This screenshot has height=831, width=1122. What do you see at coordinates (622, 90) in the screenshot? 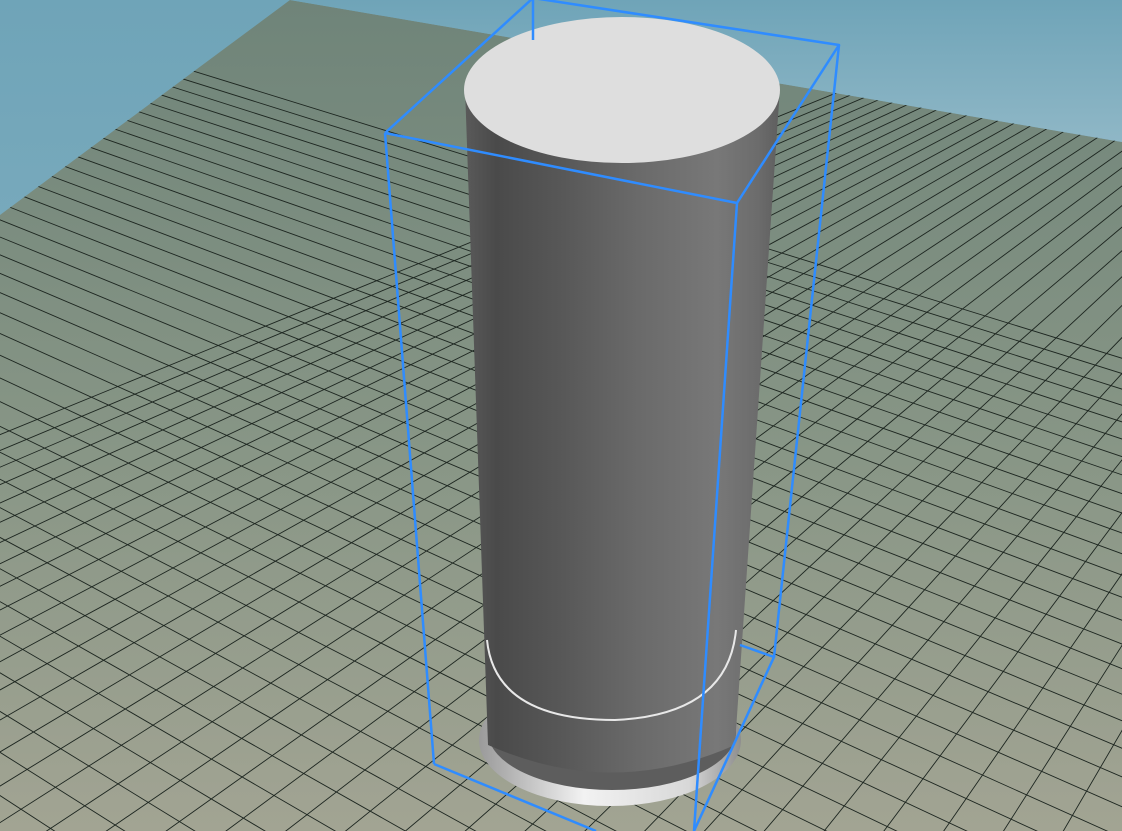
I see `cylinder-top-cap` at bounding box center [622, 90].